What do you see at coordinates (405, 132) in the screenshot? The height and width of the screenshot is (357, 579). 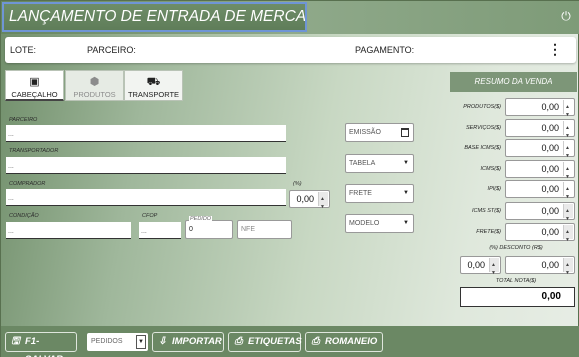 I see `calendar-icon` at bounding box center [405, 132].